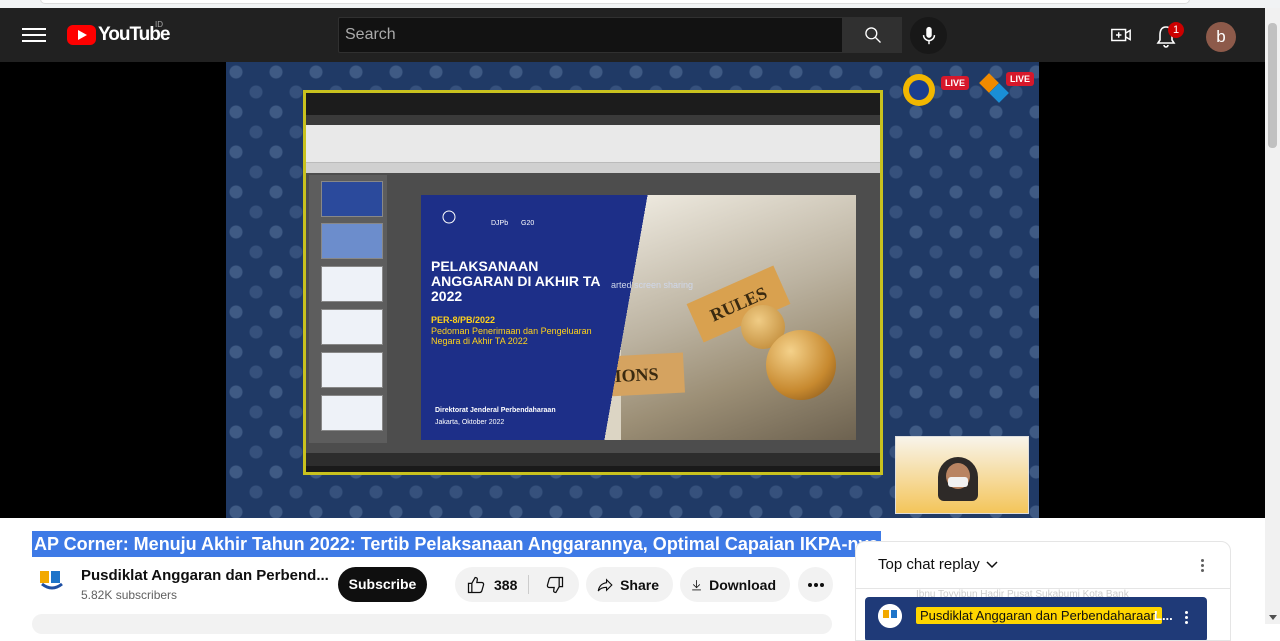 The height and width of the screenshot is (641, 1280). I want to click on search-input, so click(590, 35).